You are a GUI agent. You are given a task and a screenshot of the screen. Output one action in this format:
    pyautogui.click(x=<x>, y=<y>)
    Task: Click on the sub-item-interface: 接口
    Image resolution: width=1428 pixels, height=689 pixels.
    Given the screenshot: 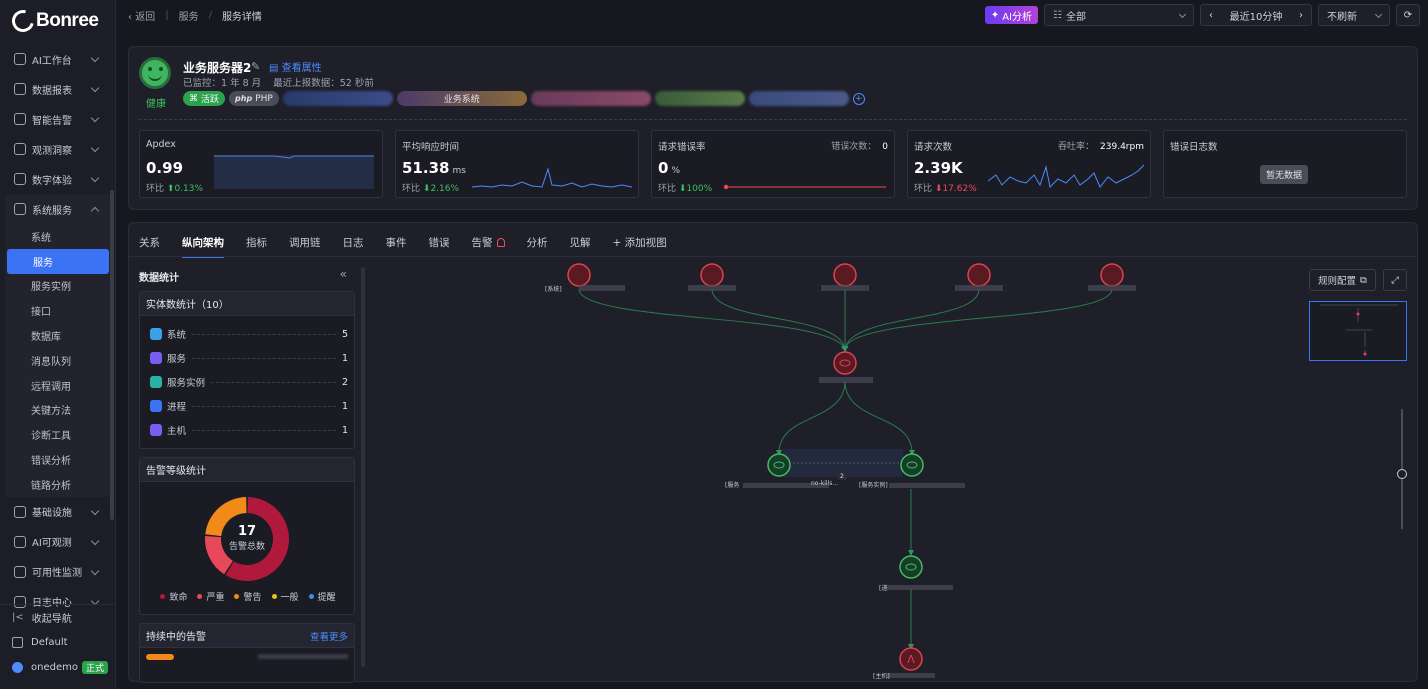 What is the action you would take?
    pyautogui.click(x=58, y=310)
    